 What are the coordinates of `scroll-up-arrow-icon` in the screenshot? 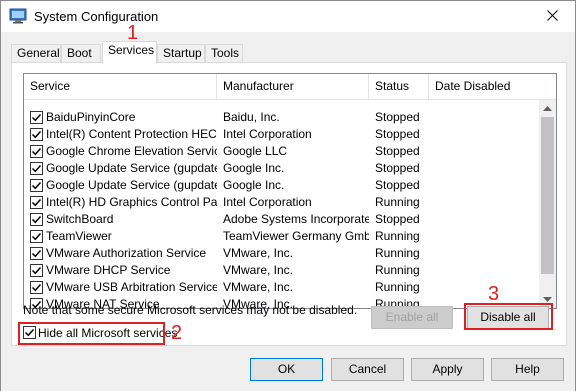 It's located at (547, 108).